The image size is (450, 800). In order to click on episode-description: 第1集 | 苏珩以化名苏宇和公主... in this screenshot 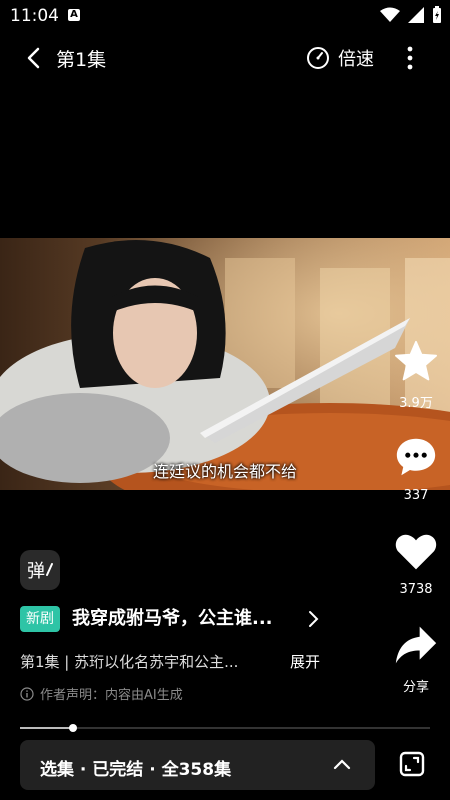, I will do `click(129, 662)`.